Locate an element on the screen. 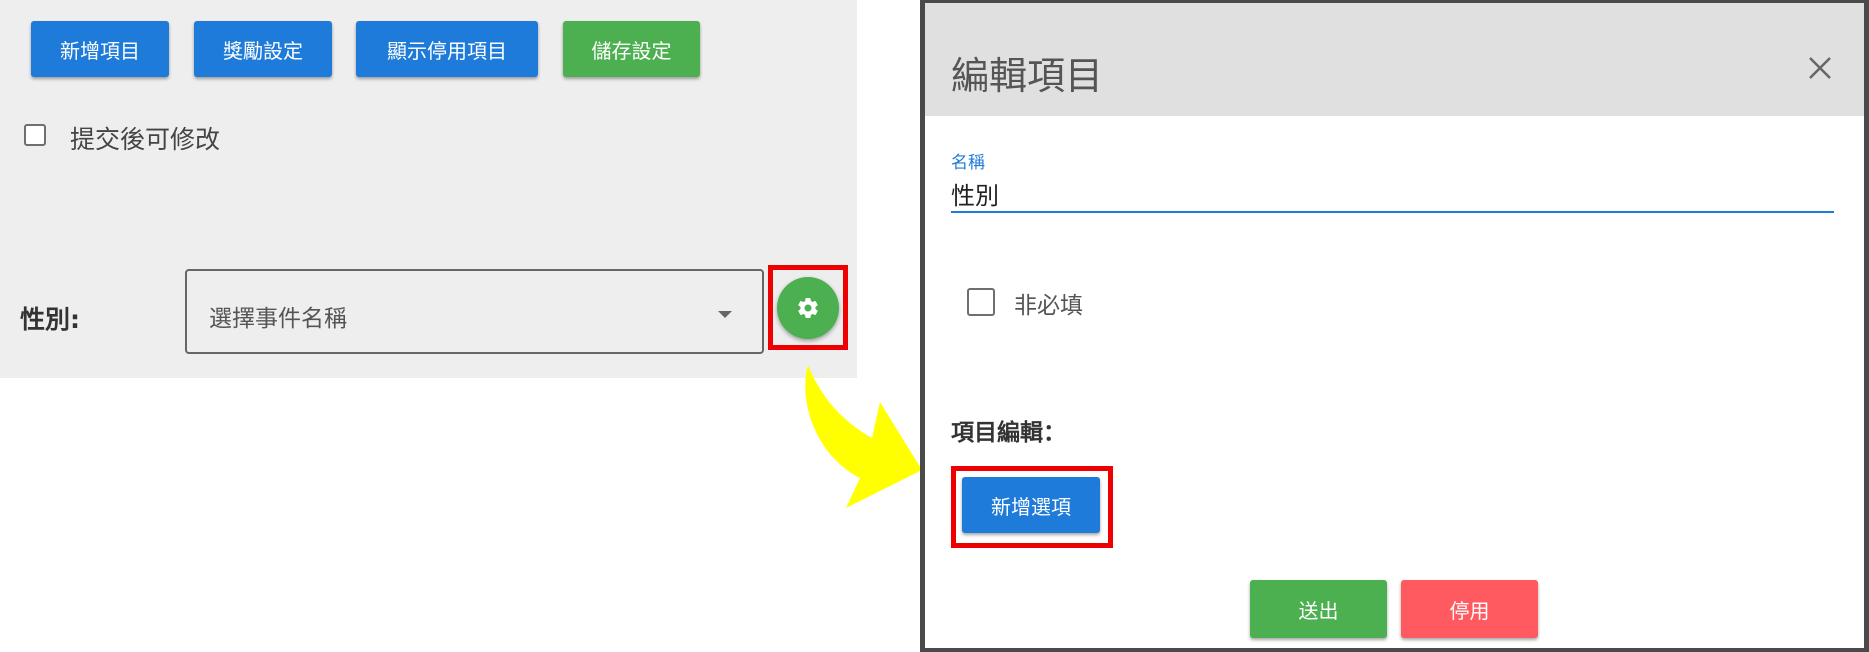 The width and height of the screenshot is (1869, 652). gender-field-label: 性別: is located at coordinates (50, 319).